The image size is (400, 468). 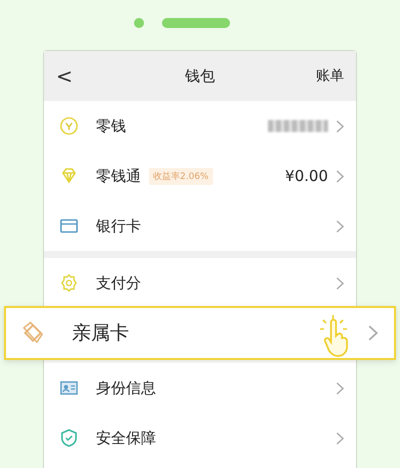 I want to click on item-label: 支付分, so click(x=118, y=283).